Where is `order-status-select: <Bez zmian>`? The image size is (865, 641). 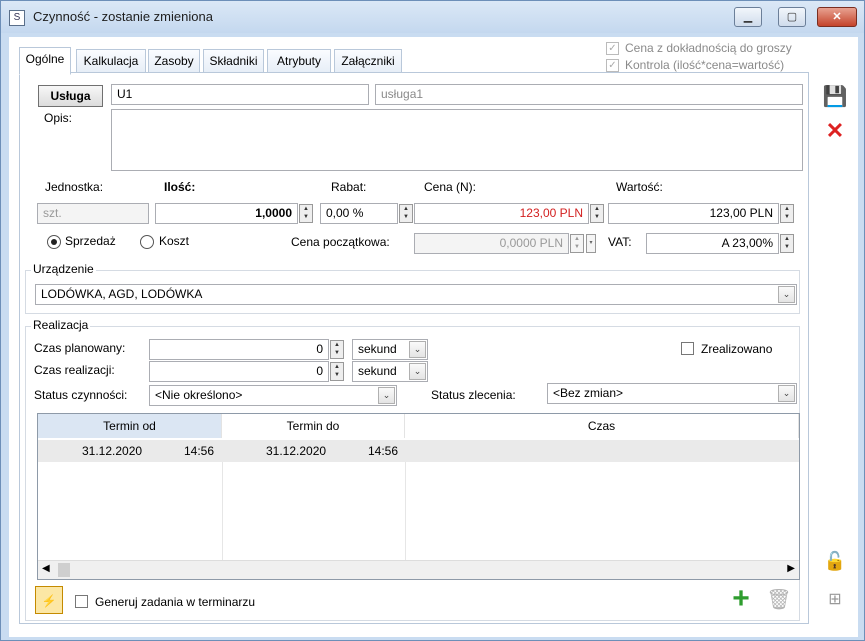 order-status-select: <Bez zmian> is located at coordinates (672, 393).